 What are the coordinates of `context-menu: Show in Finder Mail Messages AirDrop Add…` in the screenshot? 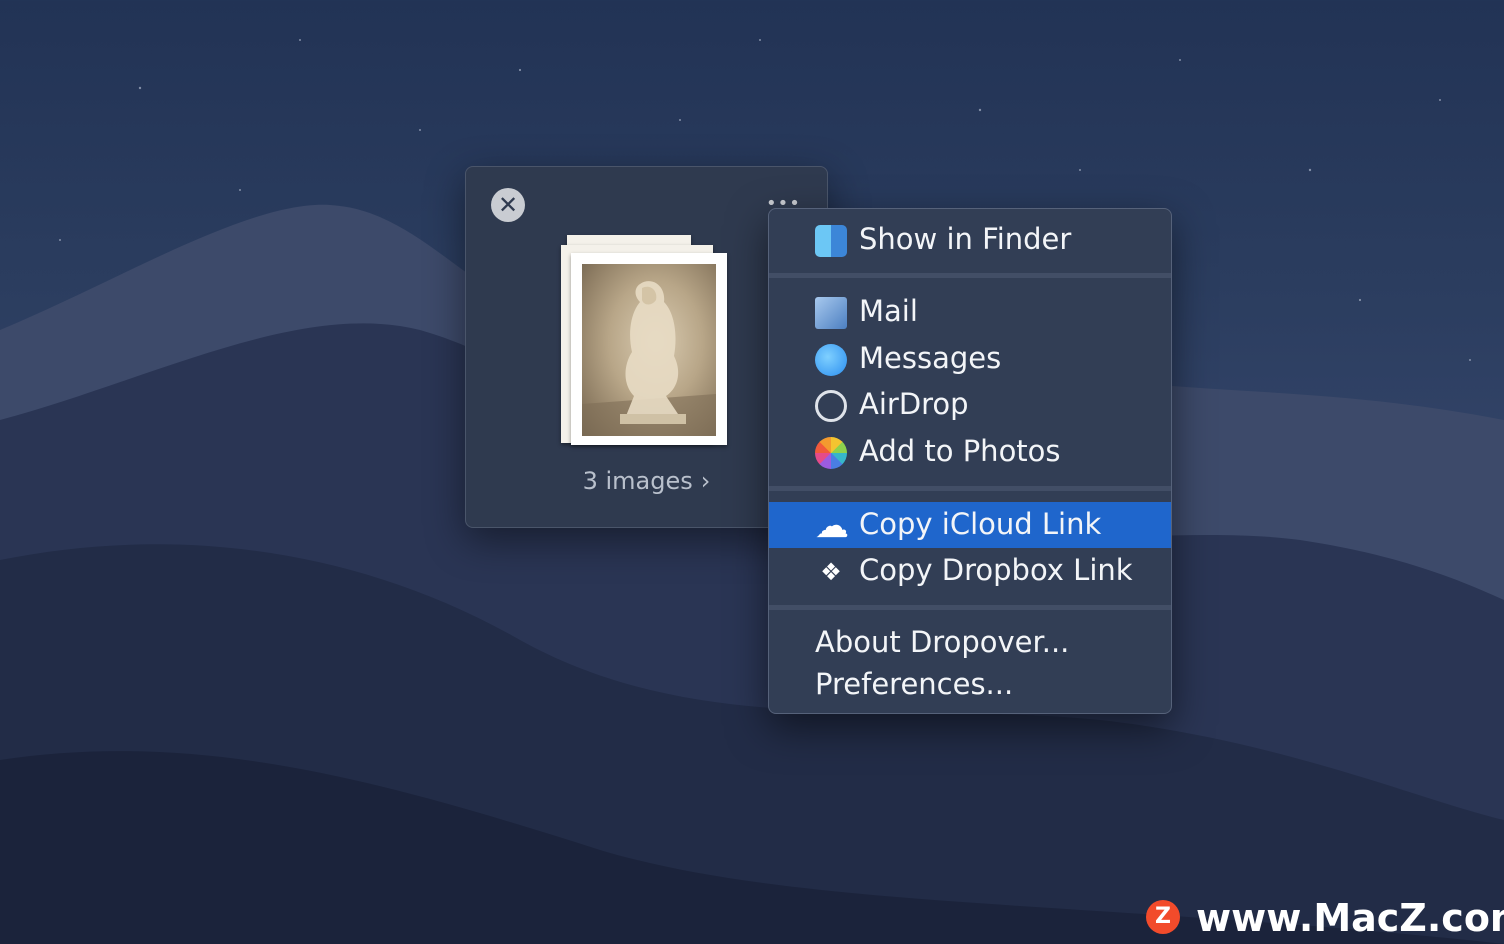 It's located at (970, 461).